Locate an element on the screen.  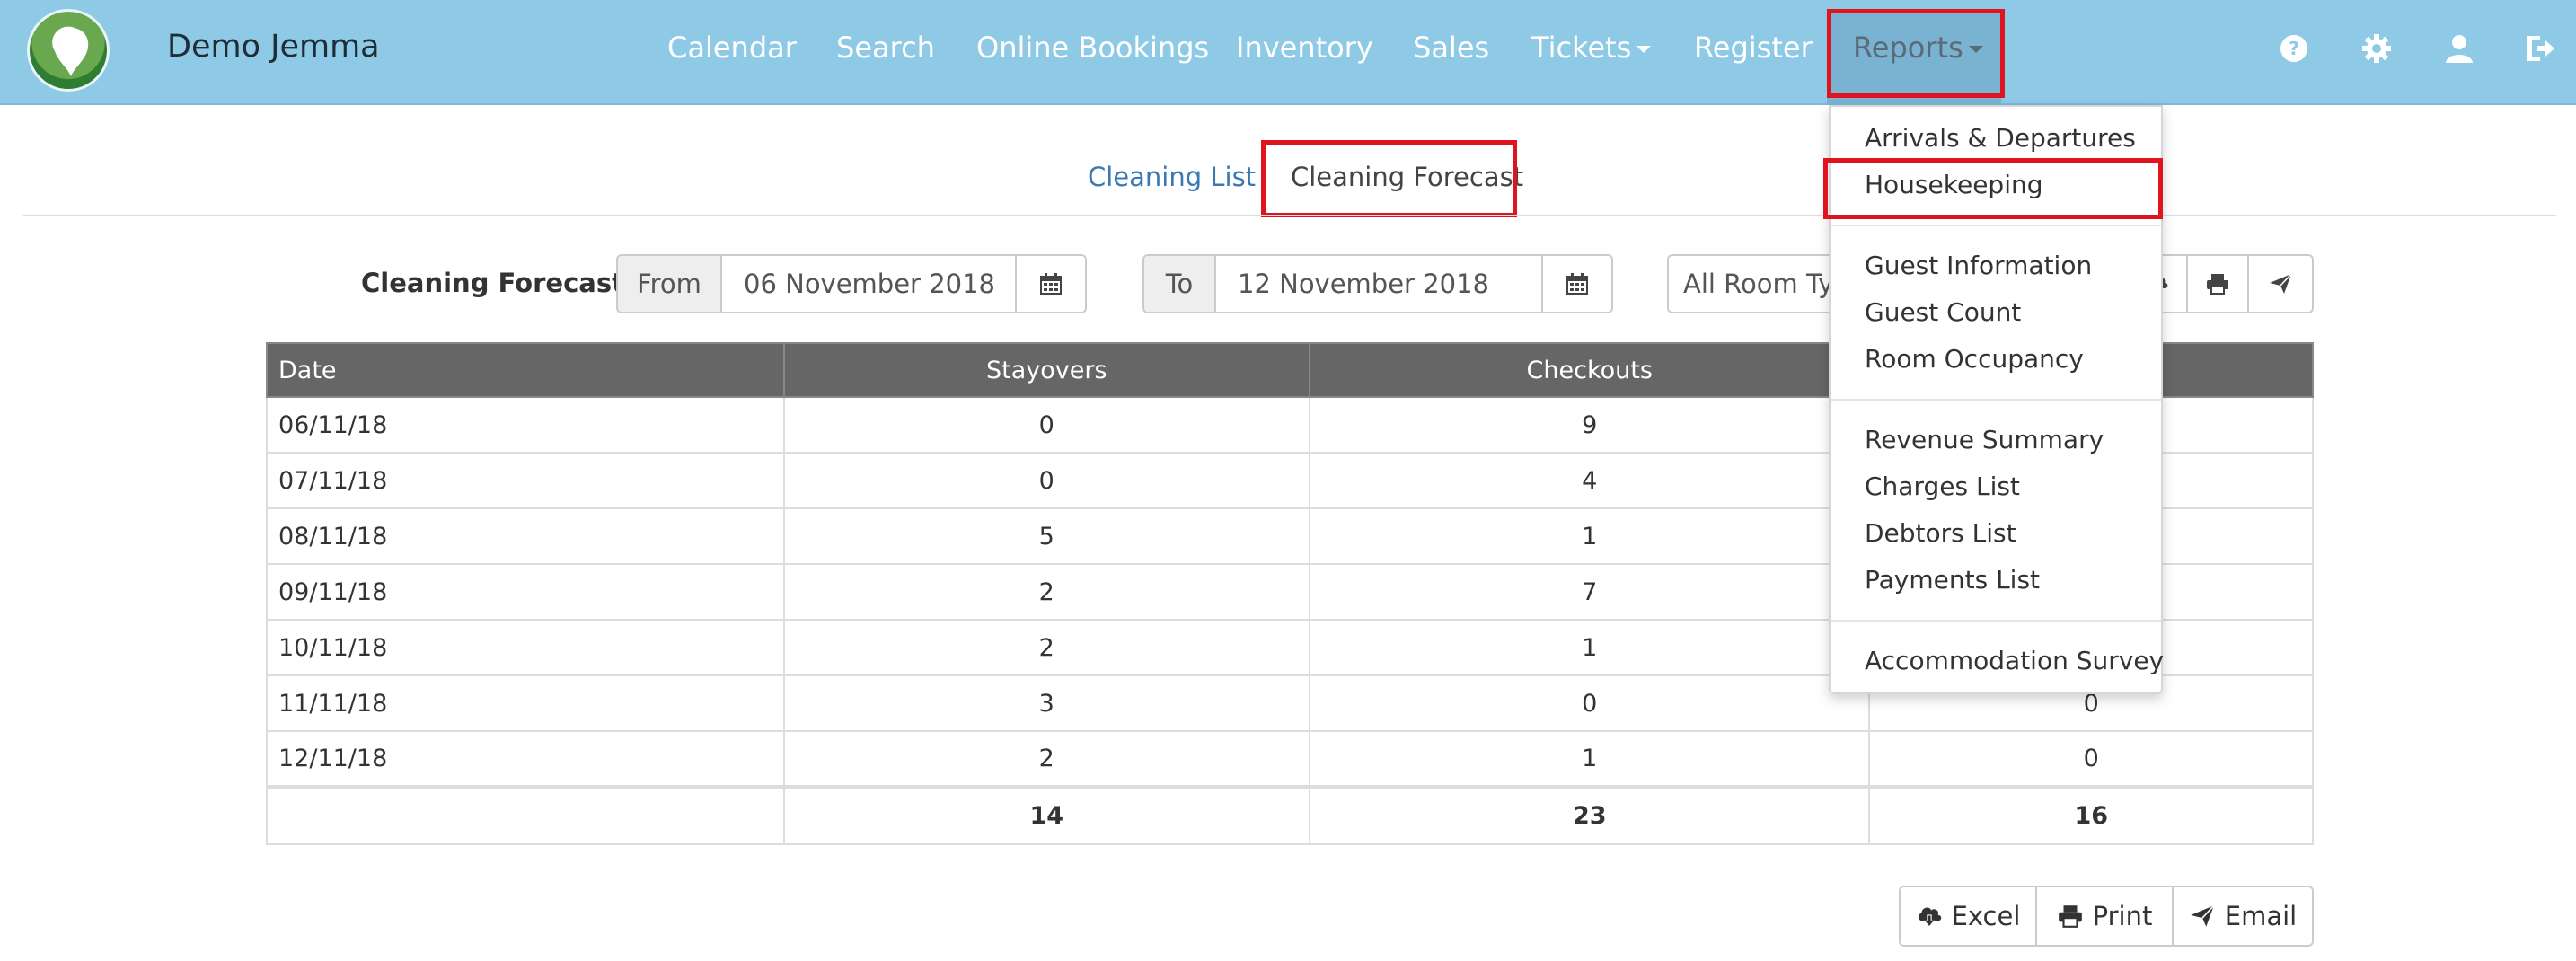
nav-reports-label: Reports is located at coordinates (1908, 48).